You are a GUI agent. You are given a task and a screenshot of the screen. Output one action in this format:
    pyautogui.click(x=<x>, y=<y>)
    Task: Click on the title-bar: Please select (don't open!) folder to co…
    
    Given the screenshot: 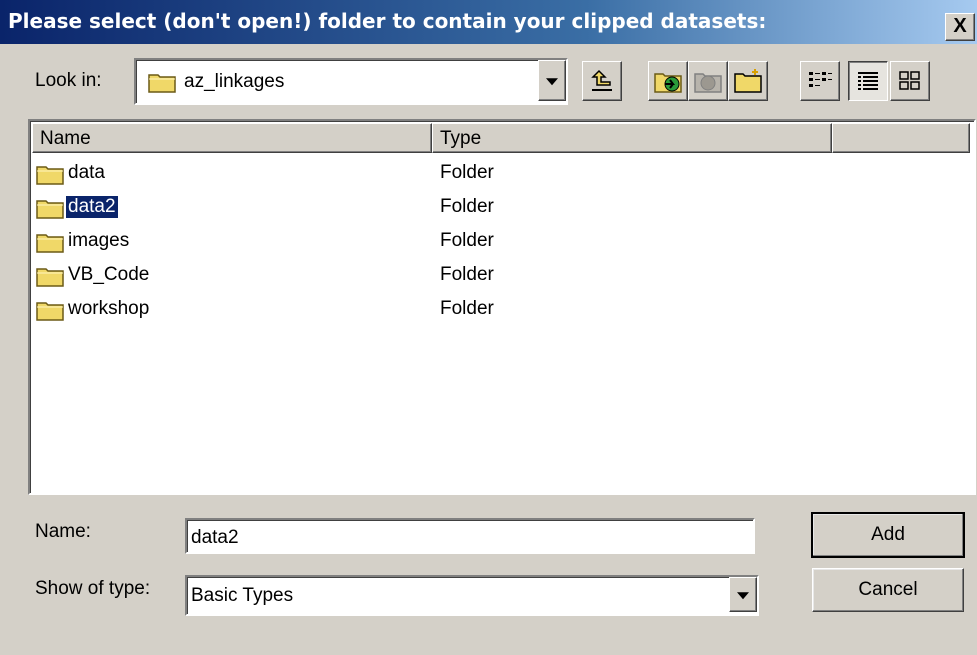 What is the action you would take?
    pyautogui.click(x=488, y=22)
    